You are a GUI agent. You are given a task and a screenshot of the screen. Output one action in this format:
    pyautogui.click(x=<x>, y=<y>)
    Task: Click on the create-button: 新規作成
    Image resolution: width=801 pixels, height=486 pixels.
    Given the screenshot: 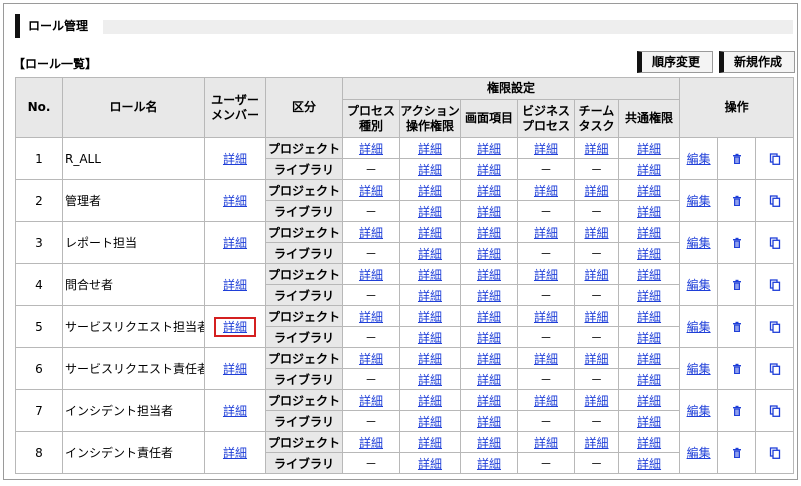 What is the action you would take?
    pyautogui.click(x=757, y=62)
    